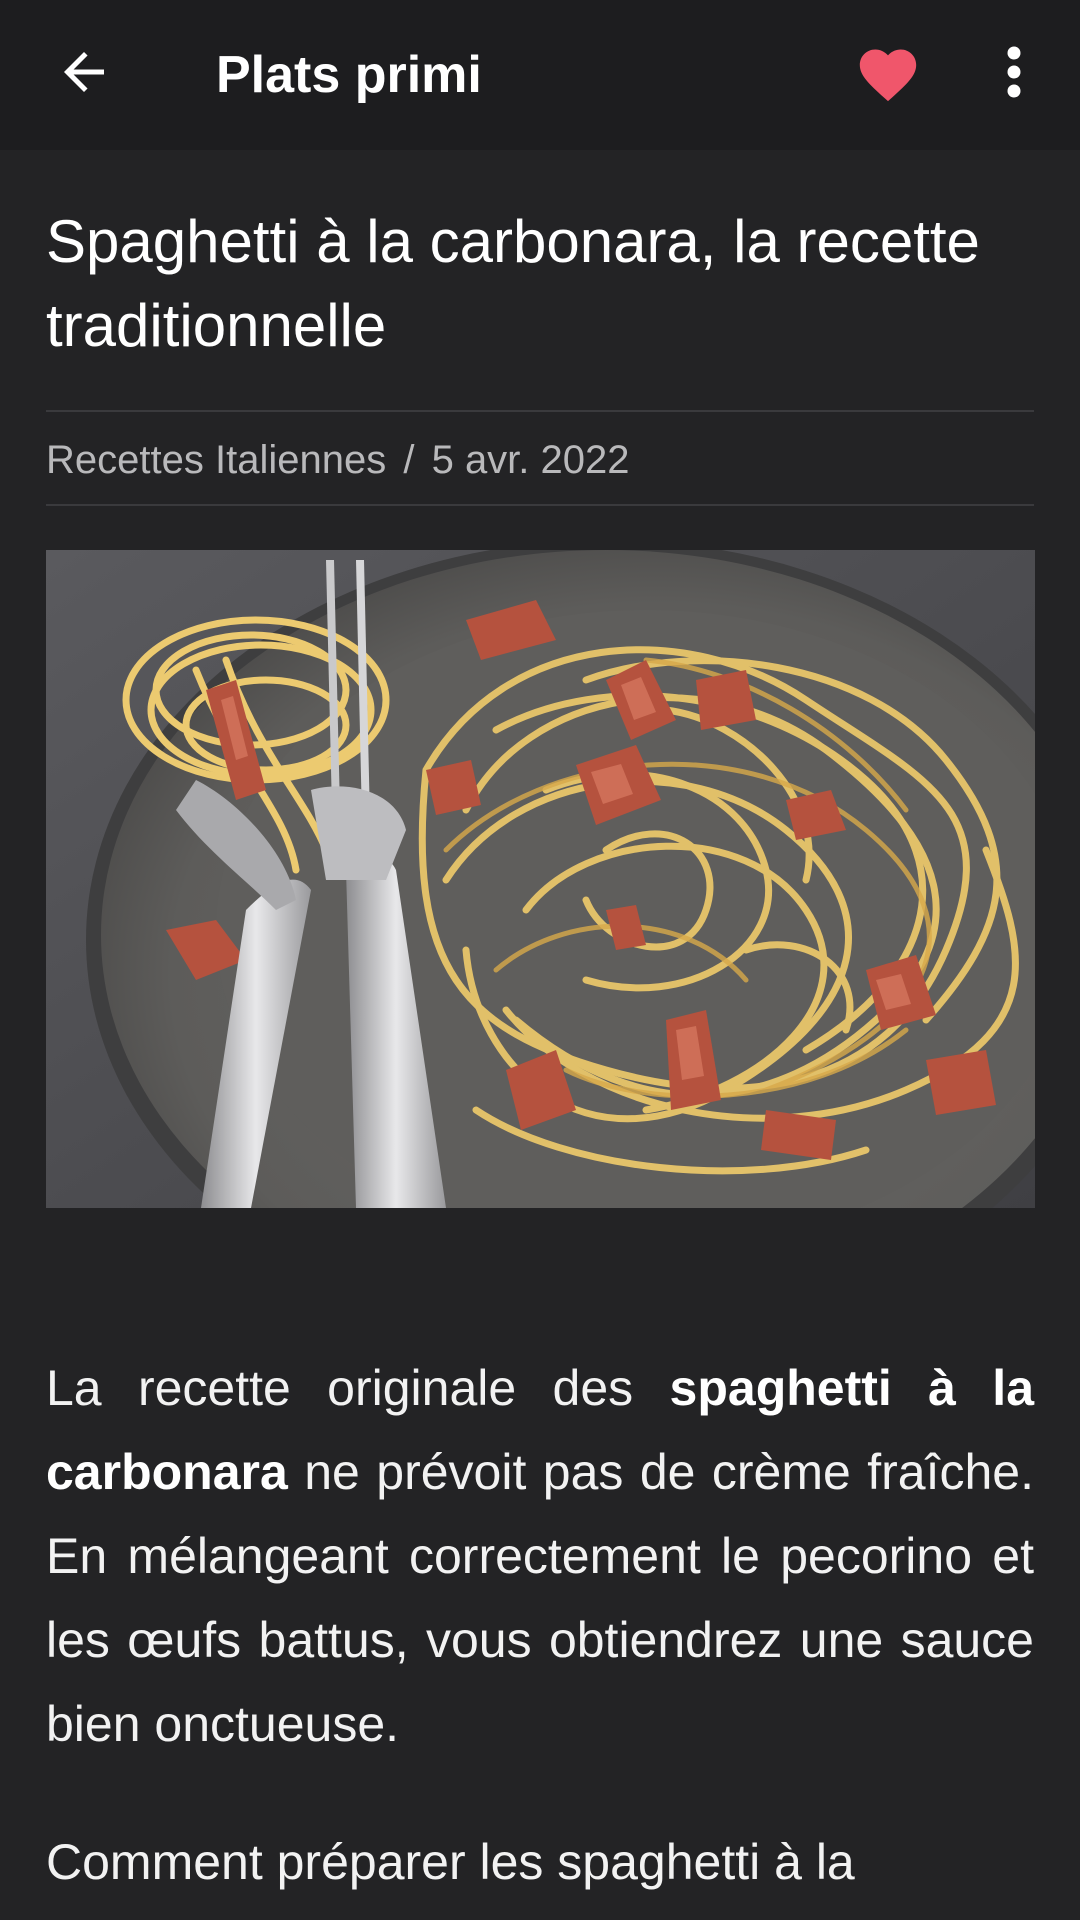 This screenshot has width=1080, height=1920. What do you see at coordinates (530, 460) in the screenshot?
I see `article-date: 5 avr. 2022` at bounding box center [530, 460].